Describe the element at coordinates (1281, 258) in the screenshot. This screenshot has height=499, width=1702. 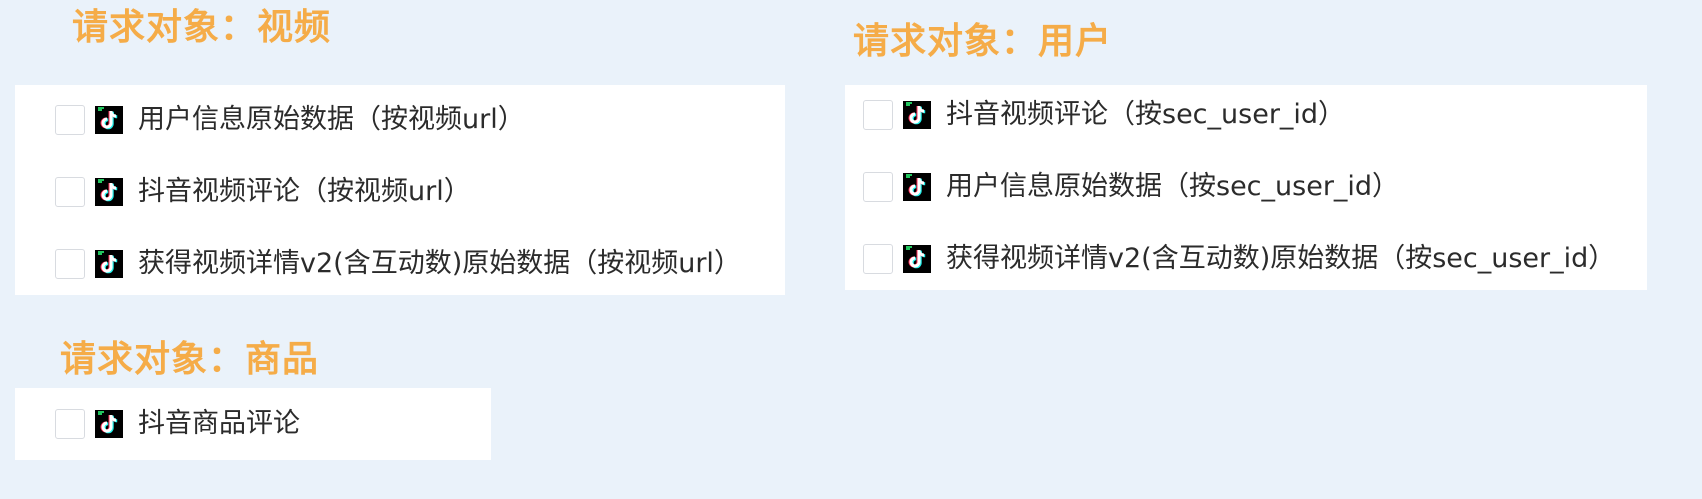
I see `option-label: 获得视频详情v2(含互动数)原始数据（按sec_user_id）` at that location.